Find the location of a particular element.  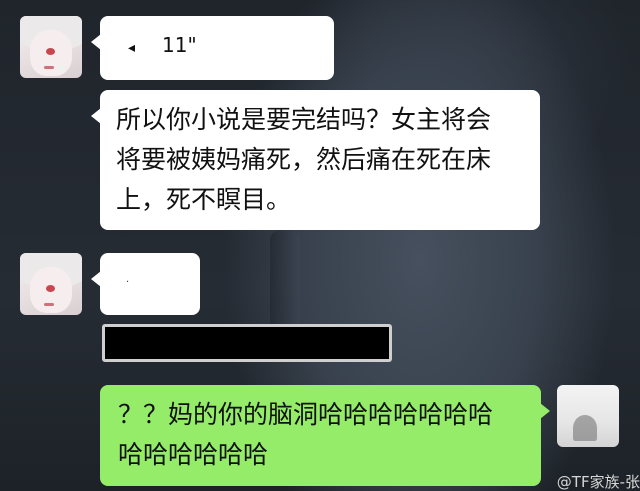

message-line: 上，死不瞑目。 is located at coordinates (204, 199).